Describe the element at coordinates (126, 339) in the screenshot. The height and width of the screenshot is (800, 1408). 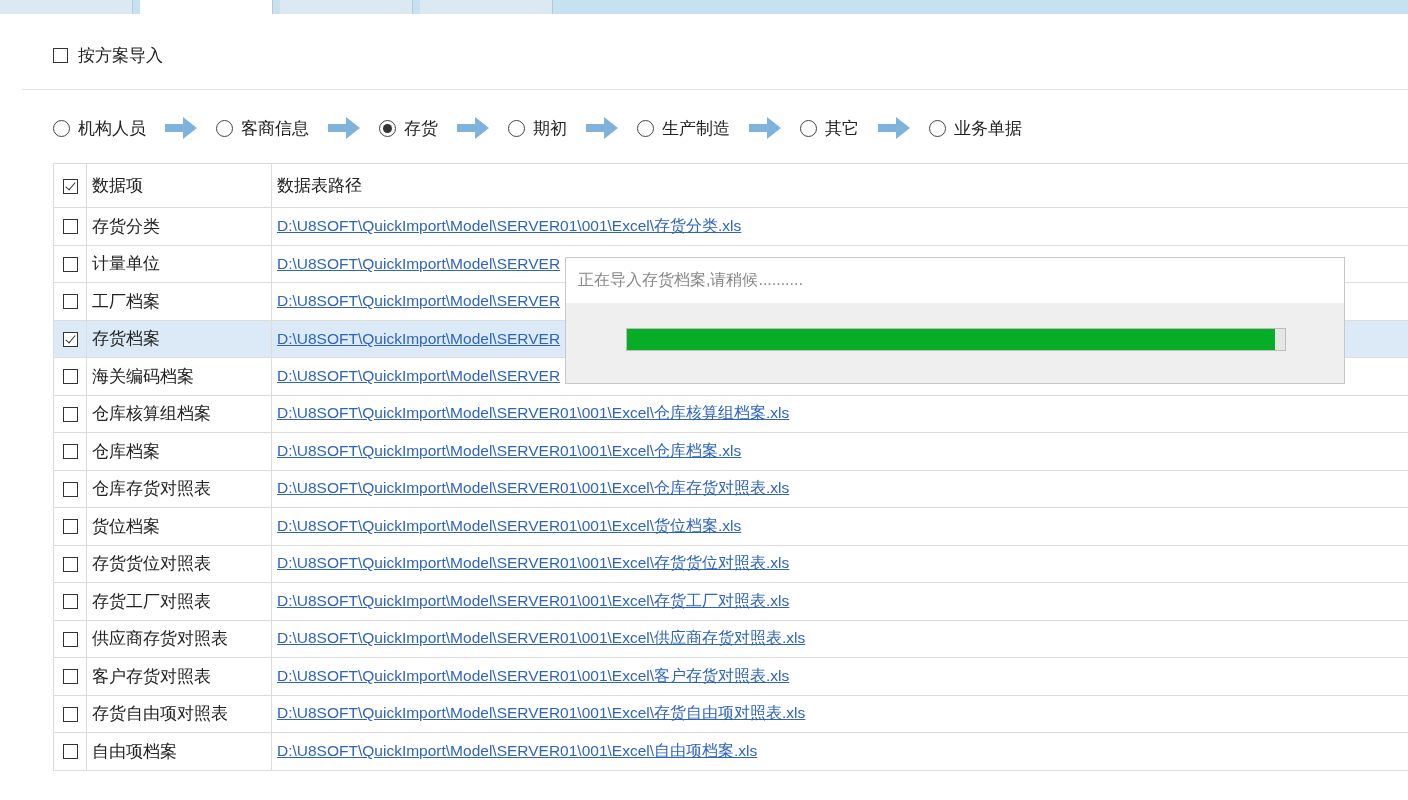
I see `table-cell: 存货档案` at that location.